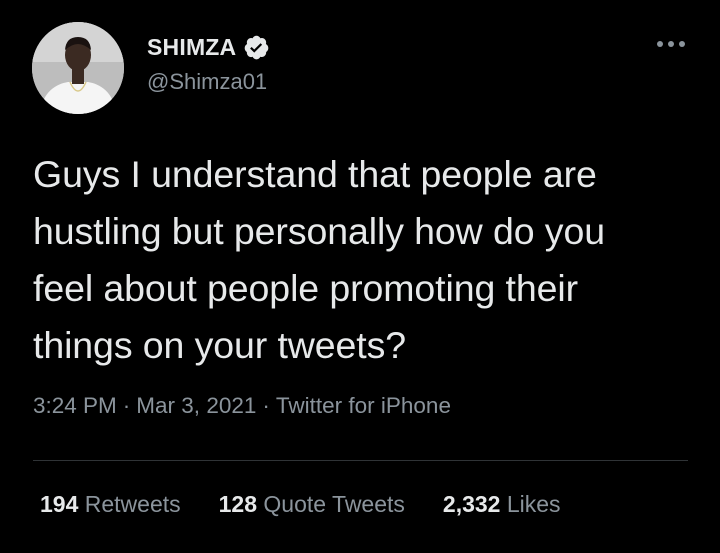 Image resolution: width=720 pixels, height=553 pixels. I want to click on avatar, so click(78, 68).